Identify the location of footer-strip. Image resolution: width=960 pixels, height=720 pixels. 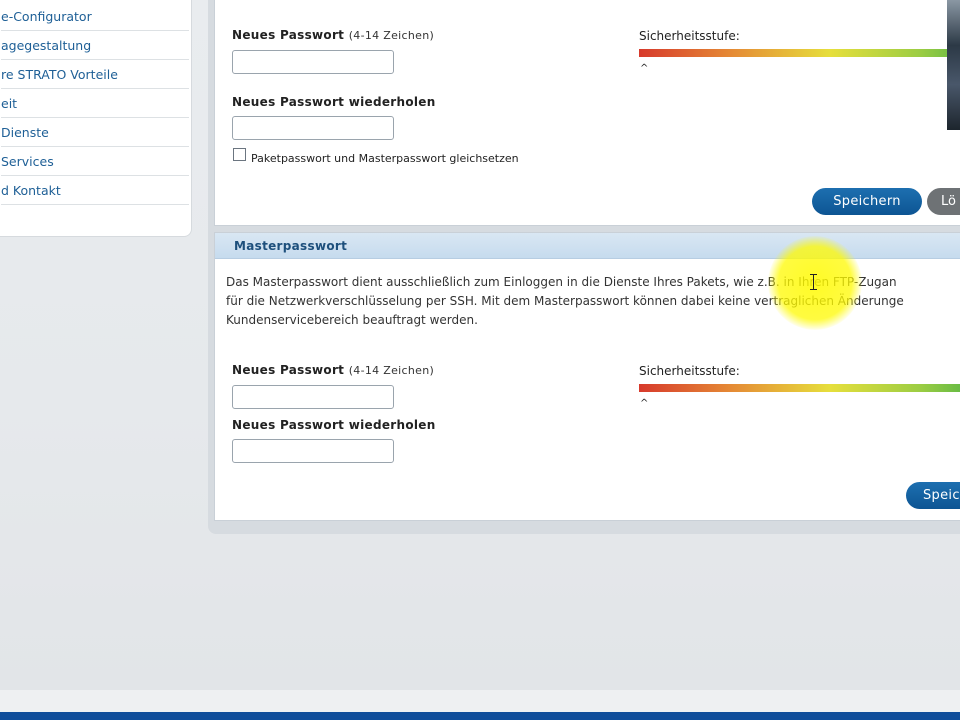
(480, 701).